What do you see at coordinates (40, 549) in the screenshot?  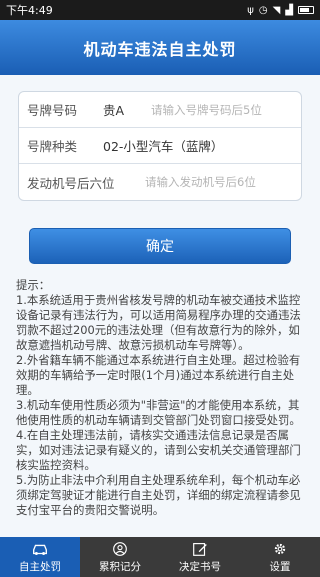 I see `car-icon` at bounding box center [40, 549].